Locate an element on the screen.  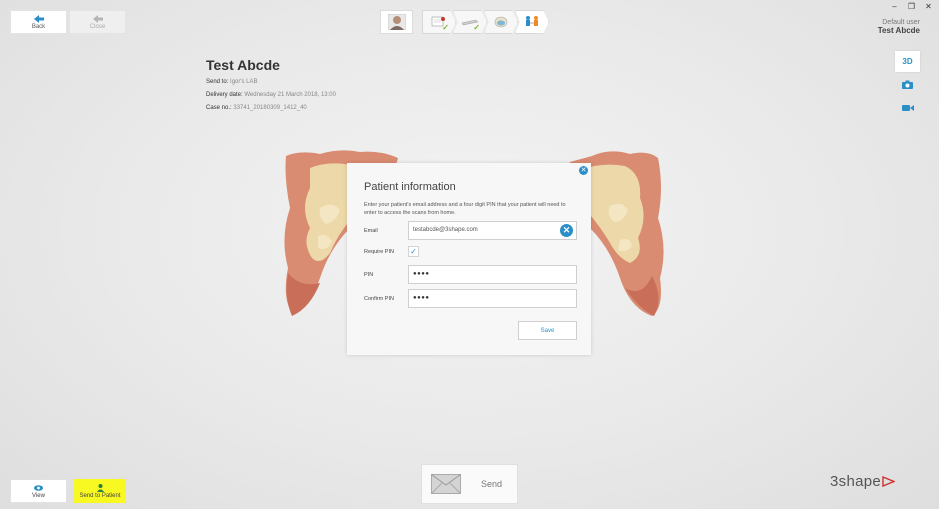
case-number-value: 33741_20180309_1412_40 is located at coordinates (270, 108).